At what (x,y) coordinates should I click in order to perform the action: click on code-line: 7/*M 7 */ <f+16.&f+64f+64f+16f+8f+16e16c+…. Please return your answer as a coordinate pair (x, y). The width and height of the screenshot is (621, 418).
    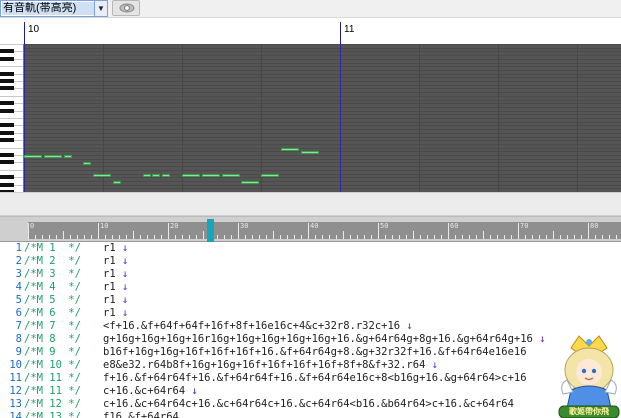
    Looking at the image, I should click on (310, 326).